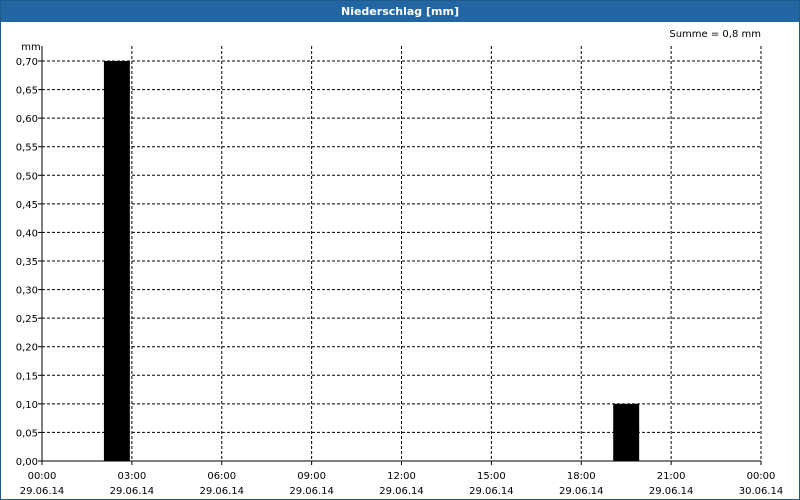 This screenshot has height=500, width=800. Describe the element at coordinates (27, 62) in the screenshot. I see `y-tick-label: 0,70` at that location.